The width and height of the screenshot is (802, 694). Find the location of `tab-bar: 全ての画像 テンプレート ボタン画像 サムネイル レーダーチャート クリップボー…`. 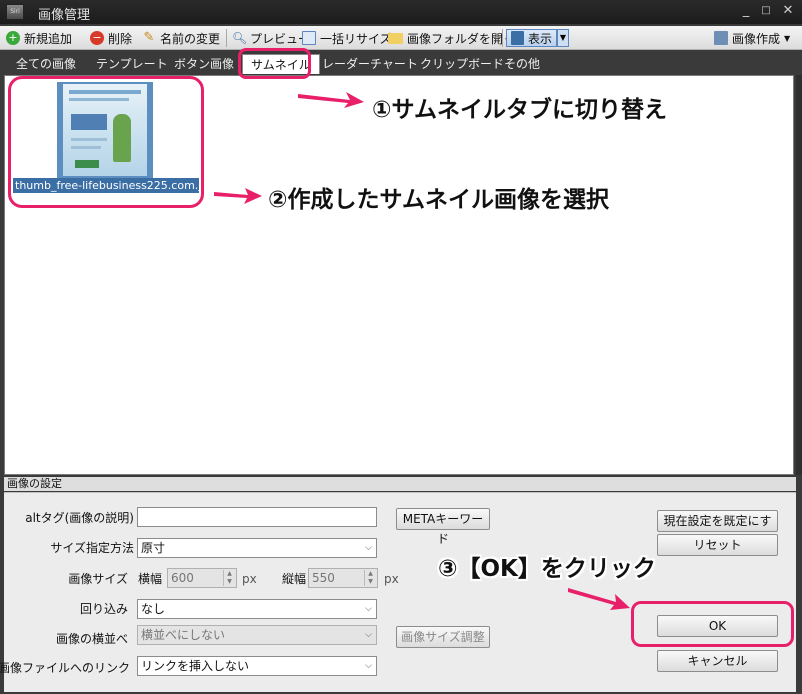

tab-bar: 全ての画像 テンプレート ボタン画像 サムネイル レーダーチャート クリップボー… is located at coordinates (401, 63).